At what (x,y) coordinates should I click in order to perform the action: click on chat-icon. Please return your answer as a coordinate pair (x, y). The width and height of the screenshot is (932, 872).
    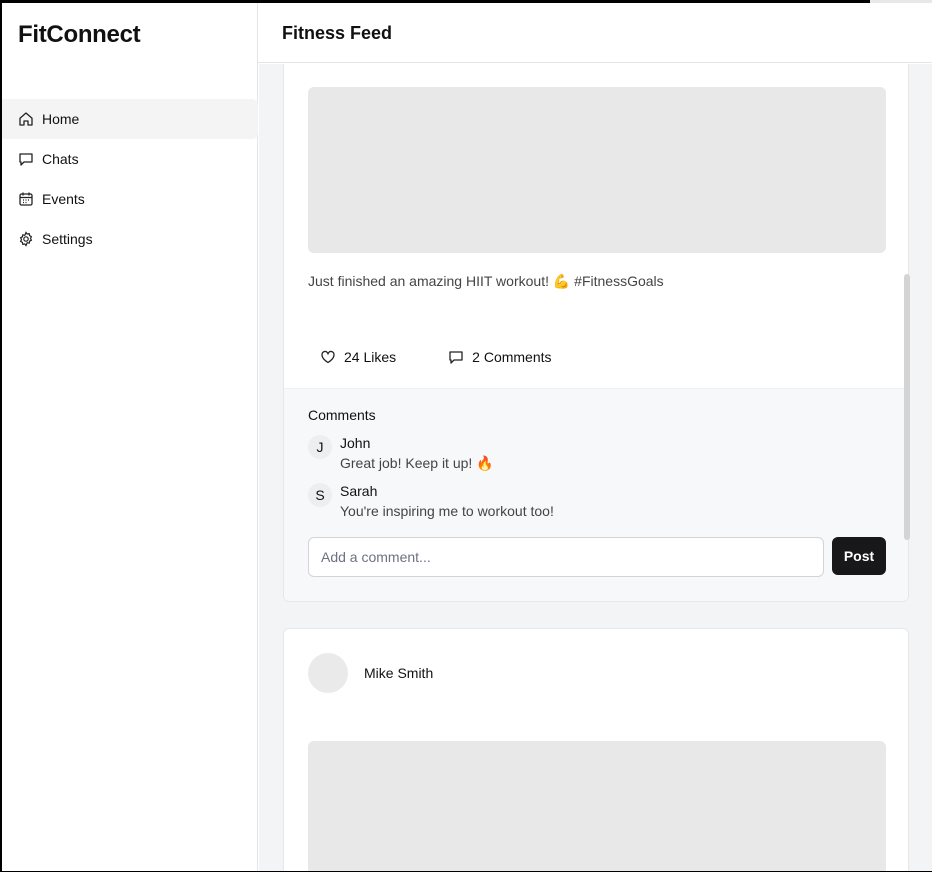
    Looking at the image, I should click on (26, 159).